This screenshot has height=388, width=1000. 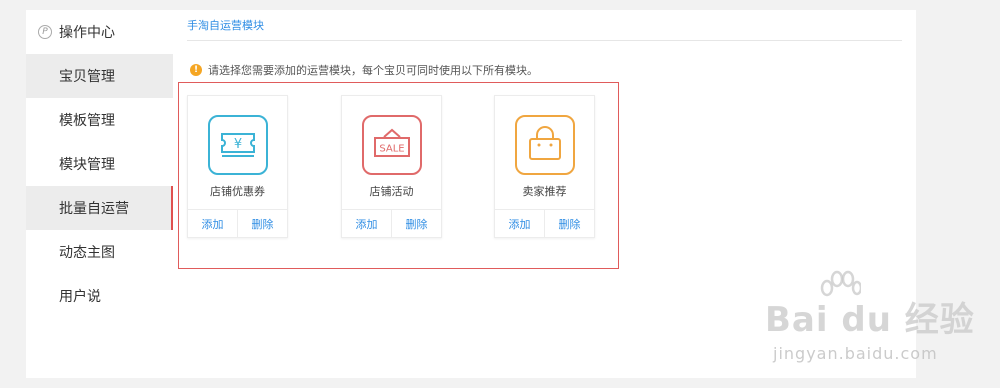 What do you see at coordinates (87, 33) in the screenshot?
I see `sidebar-header-label: 操作中心` at bounding box center [87, 33].